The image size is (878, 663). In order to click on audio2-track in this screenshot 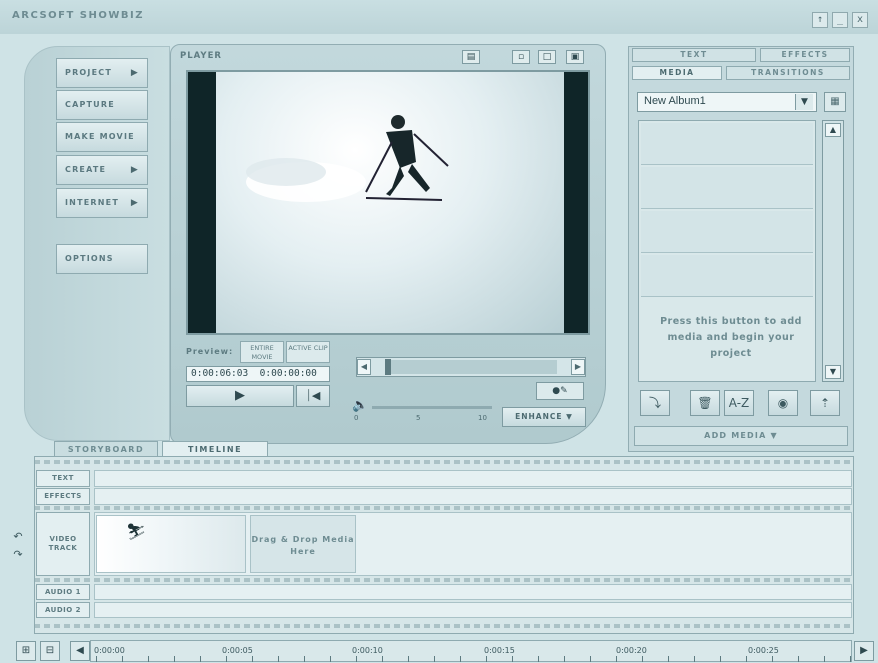, I will do `click(473, 610)`.